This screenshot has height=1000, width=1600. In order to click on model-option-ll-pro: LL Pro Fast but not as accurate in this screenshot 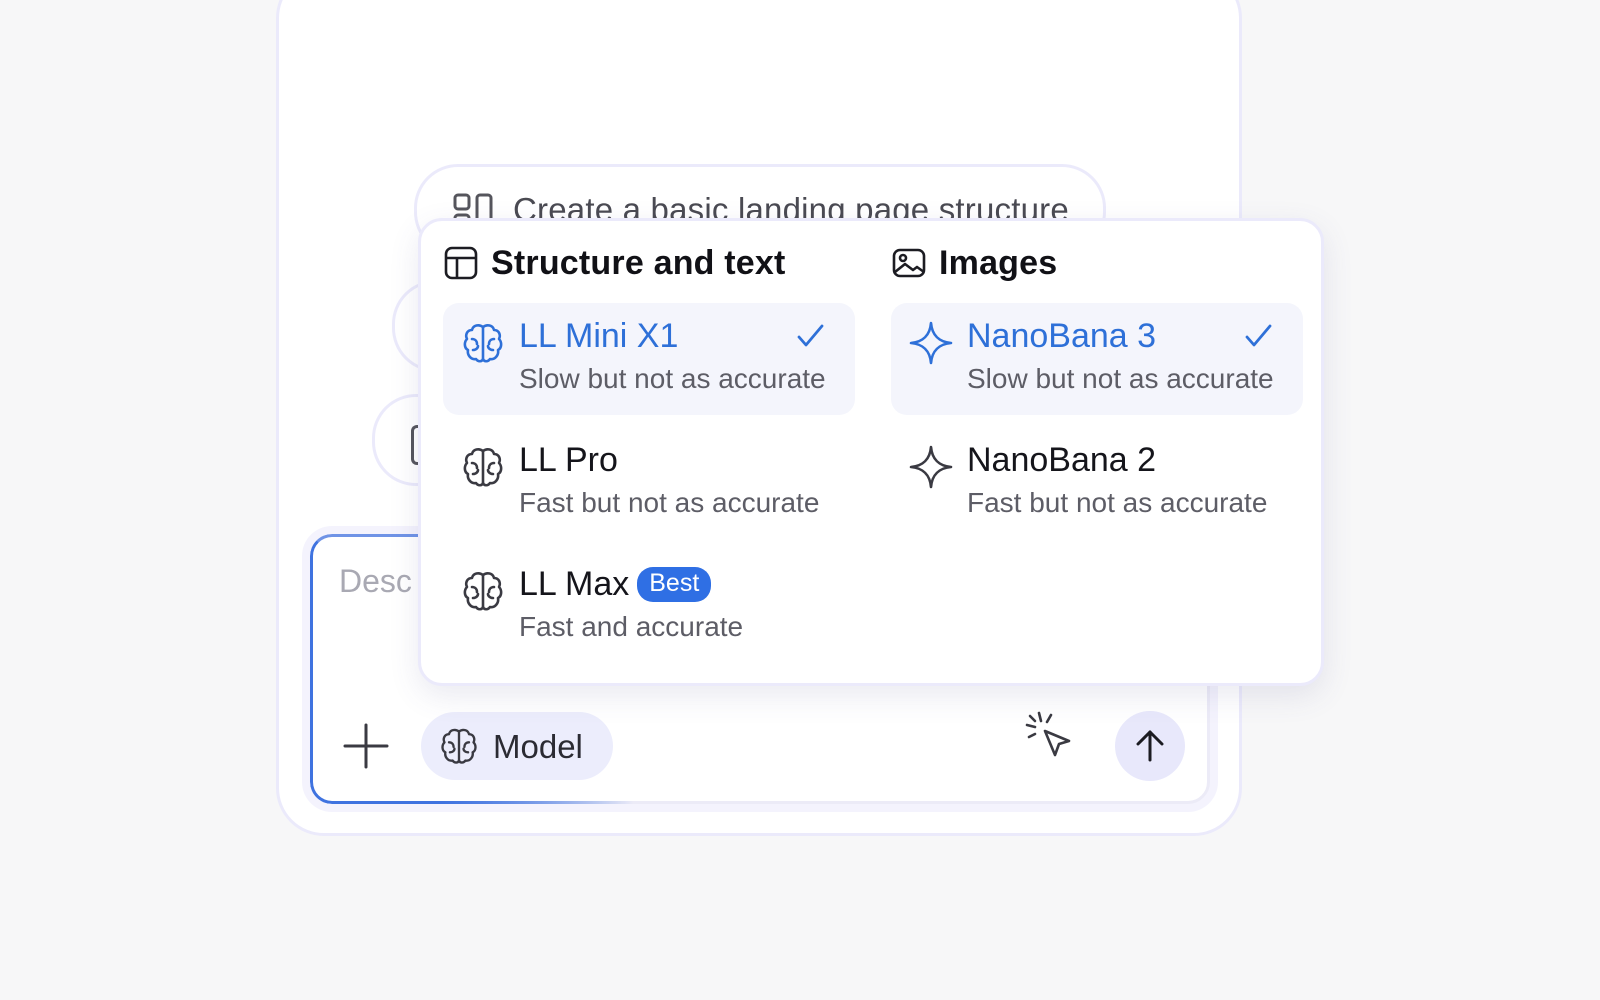, I will do `click(649, 483)`.